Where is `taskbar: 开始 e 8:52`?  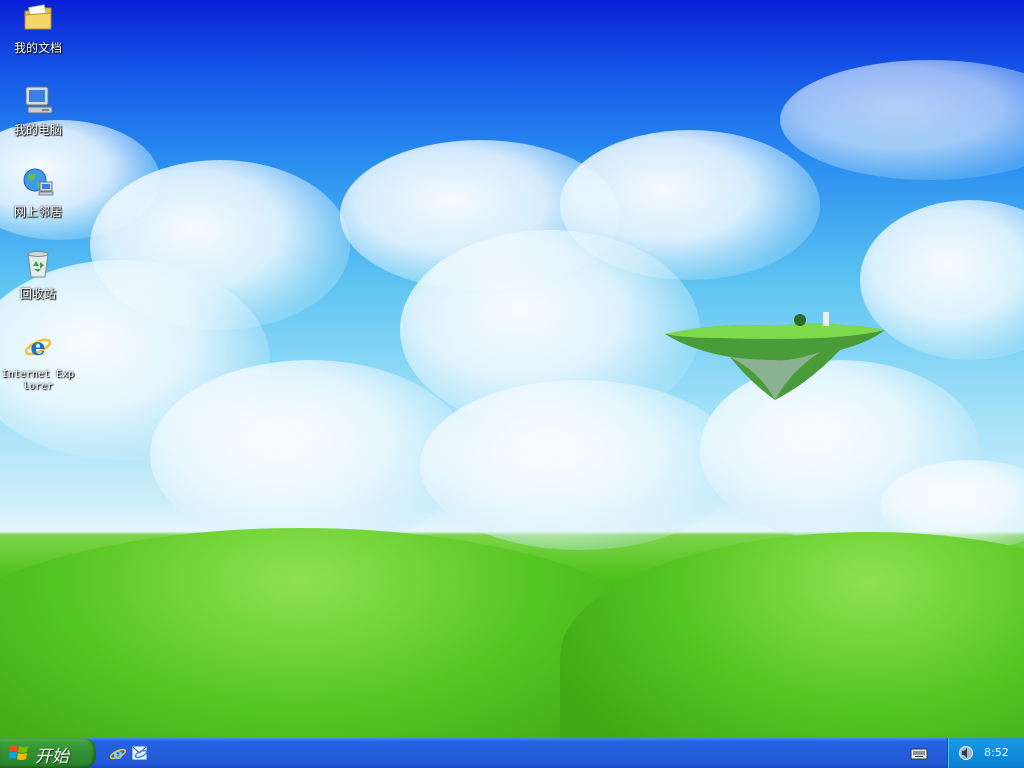
taskbar: 开始 e 8:52 is located at coordinates (512, 753).